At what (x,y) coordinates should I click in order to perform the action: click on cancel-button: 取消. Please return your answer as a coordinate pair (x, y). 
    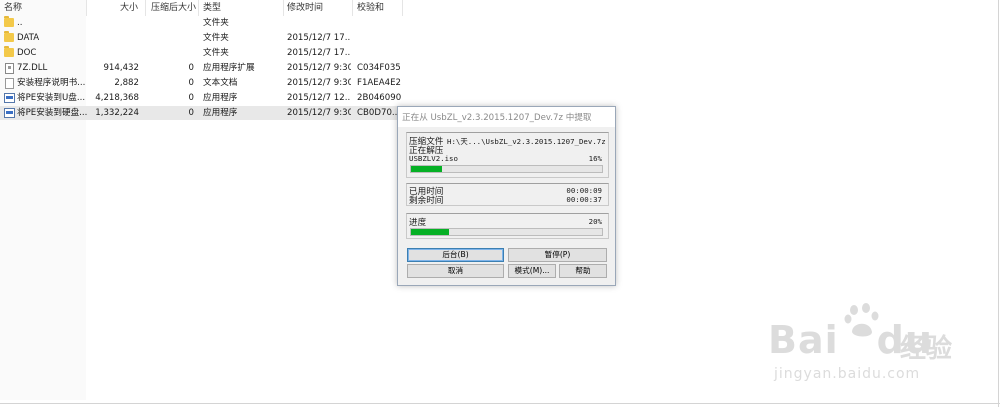
    Looking at the image, I should click on (455, 271).